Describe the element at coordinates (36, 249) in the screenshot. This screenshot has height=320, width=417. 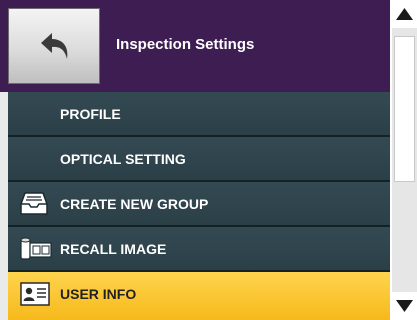
I see `film-roll-icon` at that location.